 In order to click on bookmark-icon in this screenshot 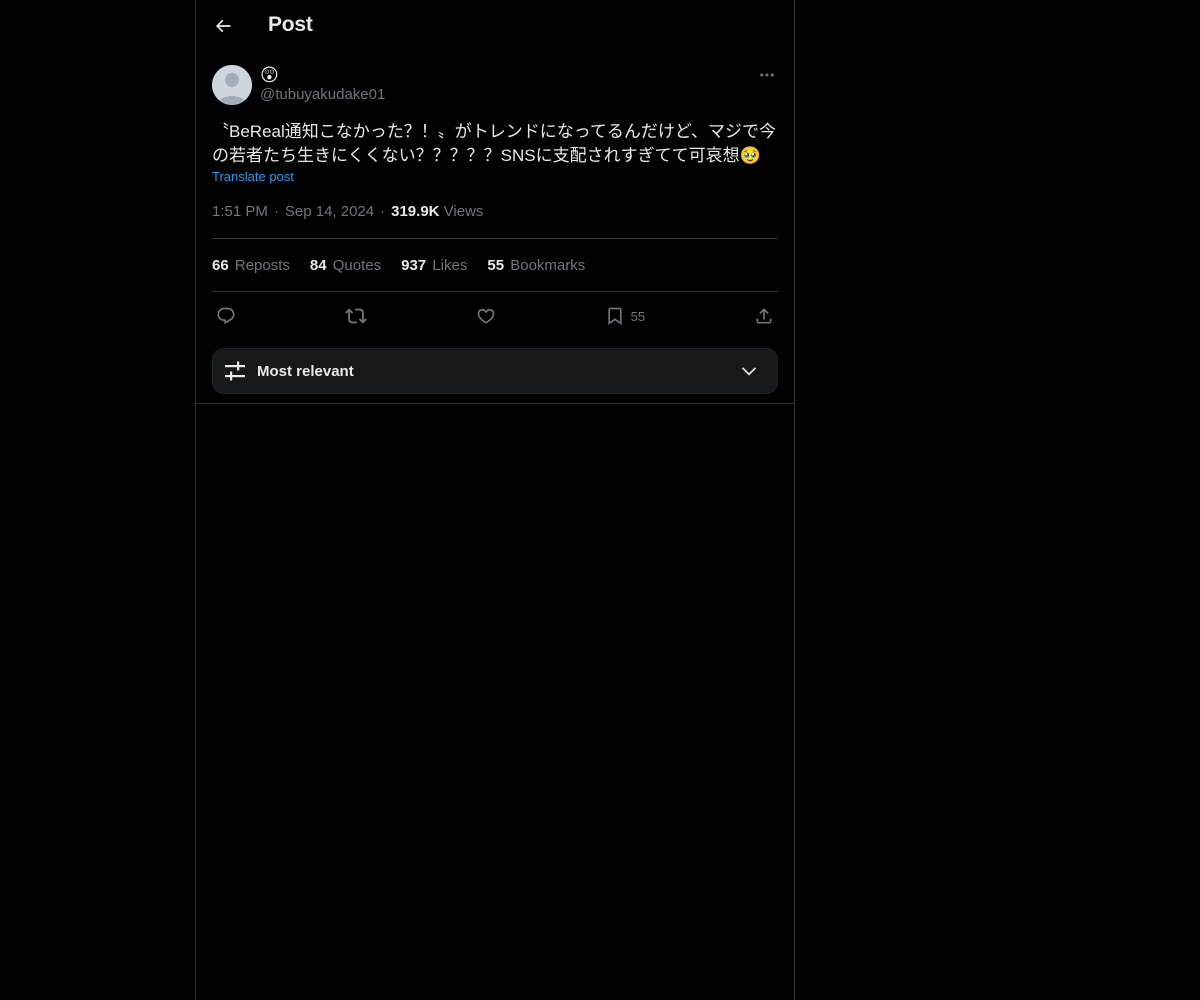, I will do `click(615, 316)`.